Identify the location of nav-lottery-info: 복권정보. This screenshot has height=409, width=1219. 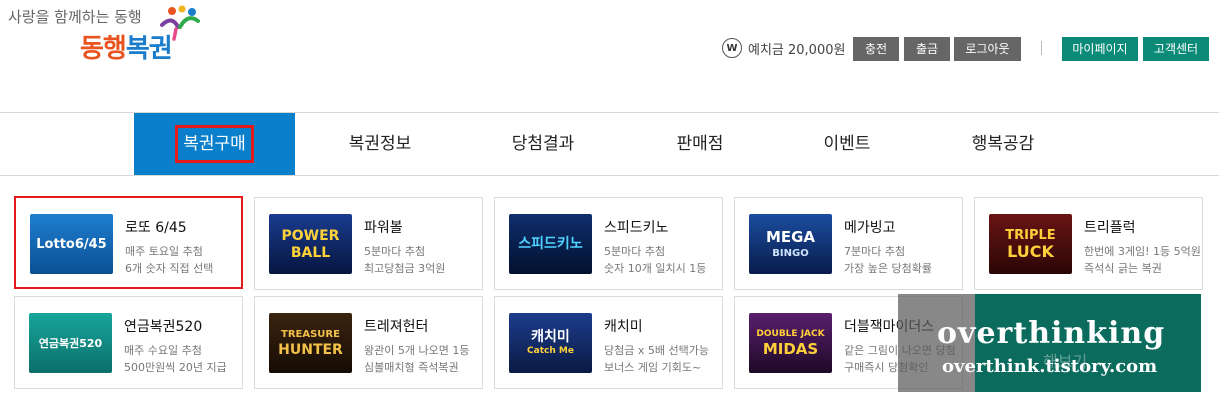
(380, 144).